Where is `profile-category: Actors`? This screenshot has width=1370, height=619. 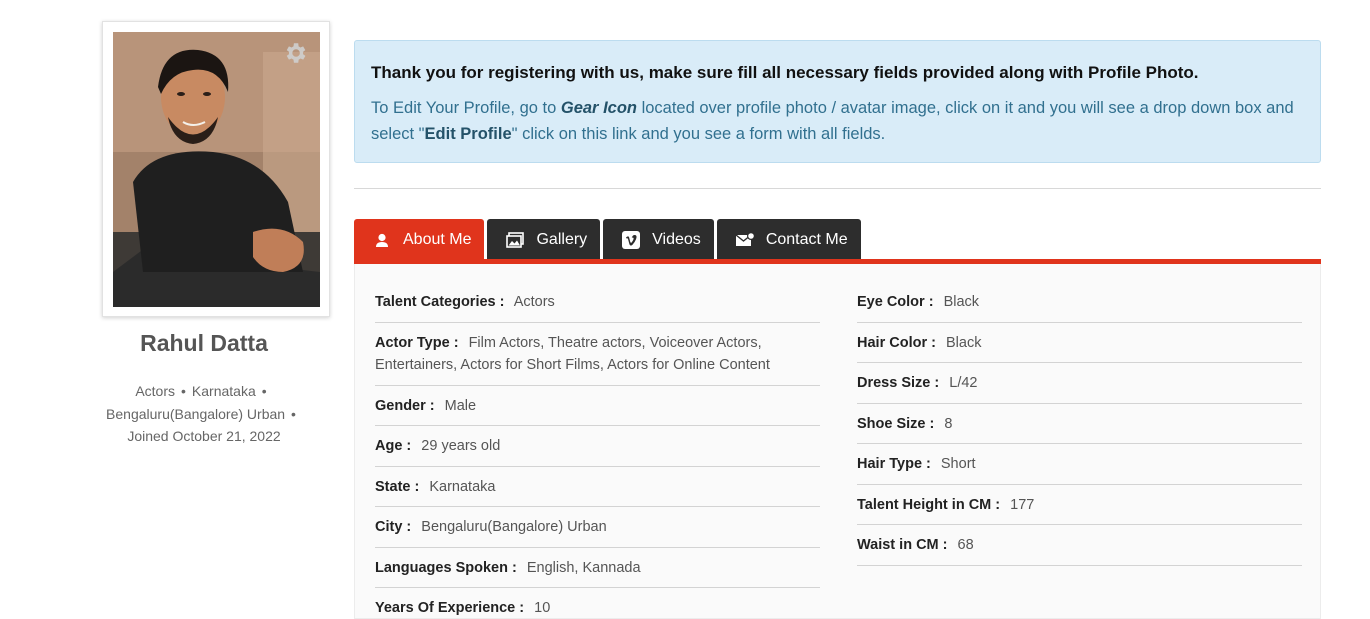
profile-category: Actors is located at coordinates (155, 391).